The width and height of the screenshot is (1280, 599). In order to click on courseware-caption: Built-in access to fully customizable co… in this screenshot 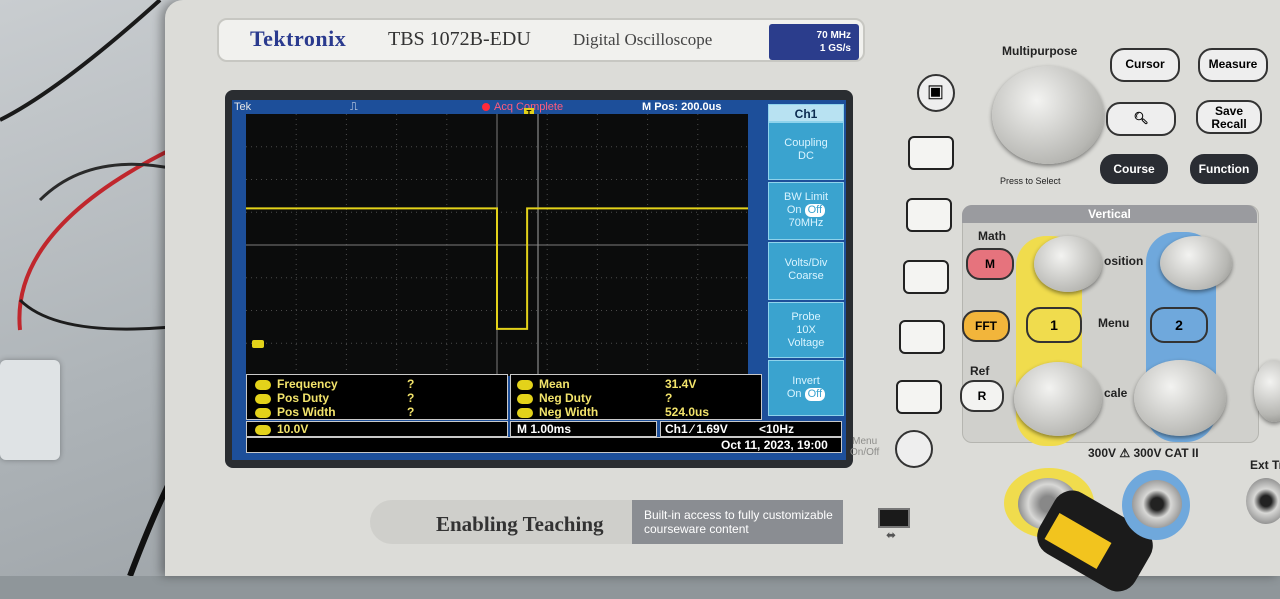, I will do `click(737, 522)`.